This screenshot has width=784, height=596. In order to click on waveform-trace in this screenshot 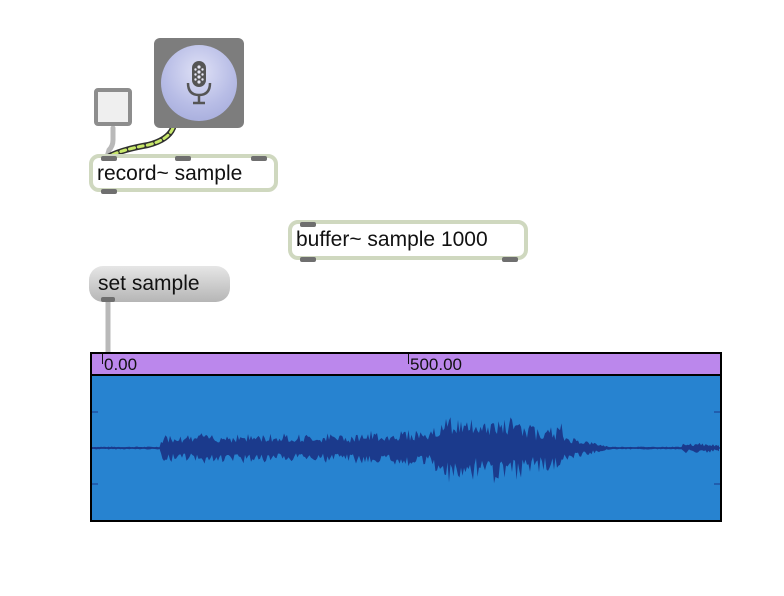, I will do `click(405, 450)`.